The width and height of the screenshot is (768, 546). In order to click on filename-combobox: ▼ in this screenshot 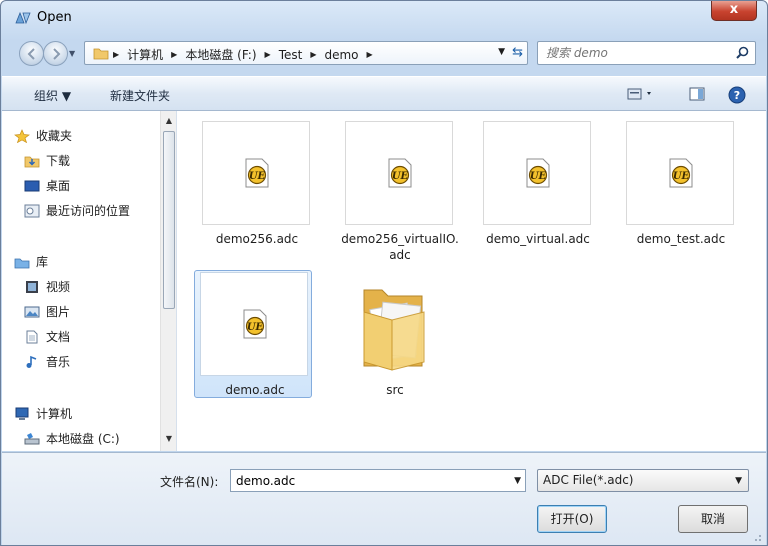, I will do `click(378, 480)`.